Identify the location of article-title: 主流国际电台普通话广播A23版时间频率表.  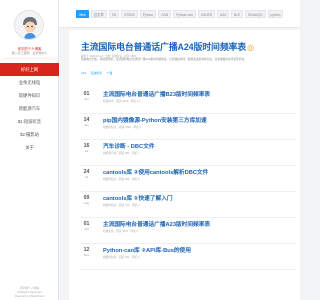
(198, 225).